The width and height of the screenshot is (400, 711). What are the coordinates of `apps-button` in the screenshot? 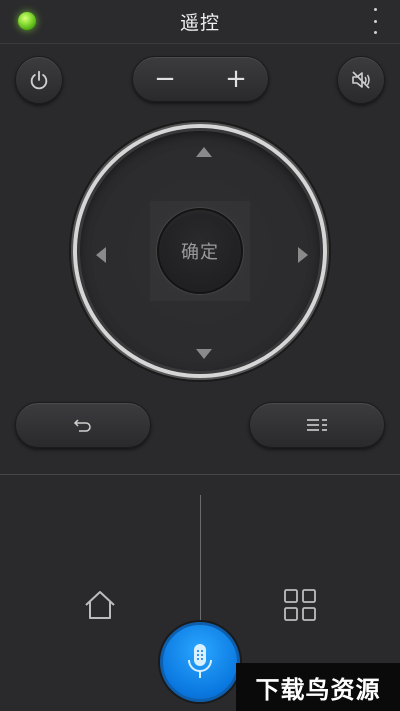 It's located at (300, 605).